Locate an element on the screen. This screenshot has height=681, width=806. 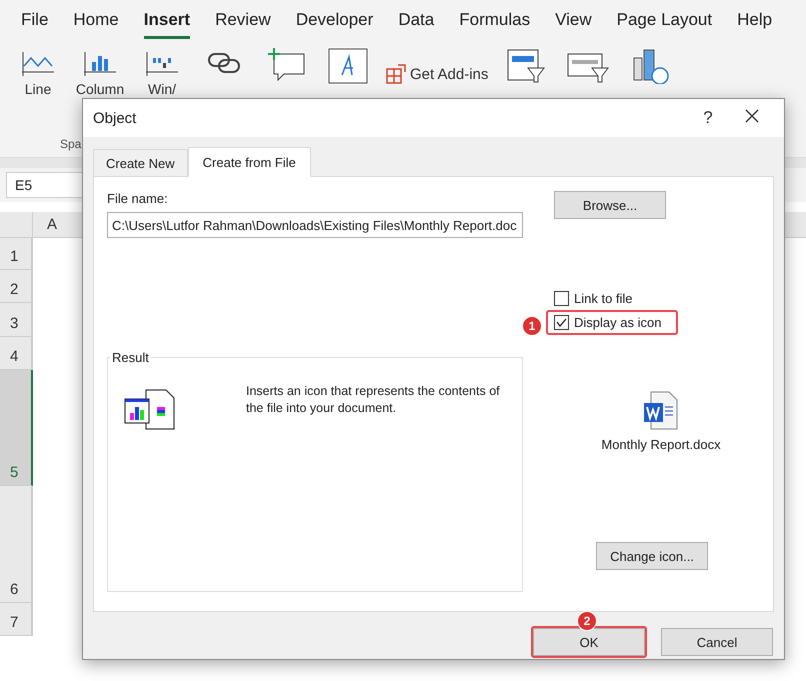
menu-tab: Developer is located at coordinates (335, 20).